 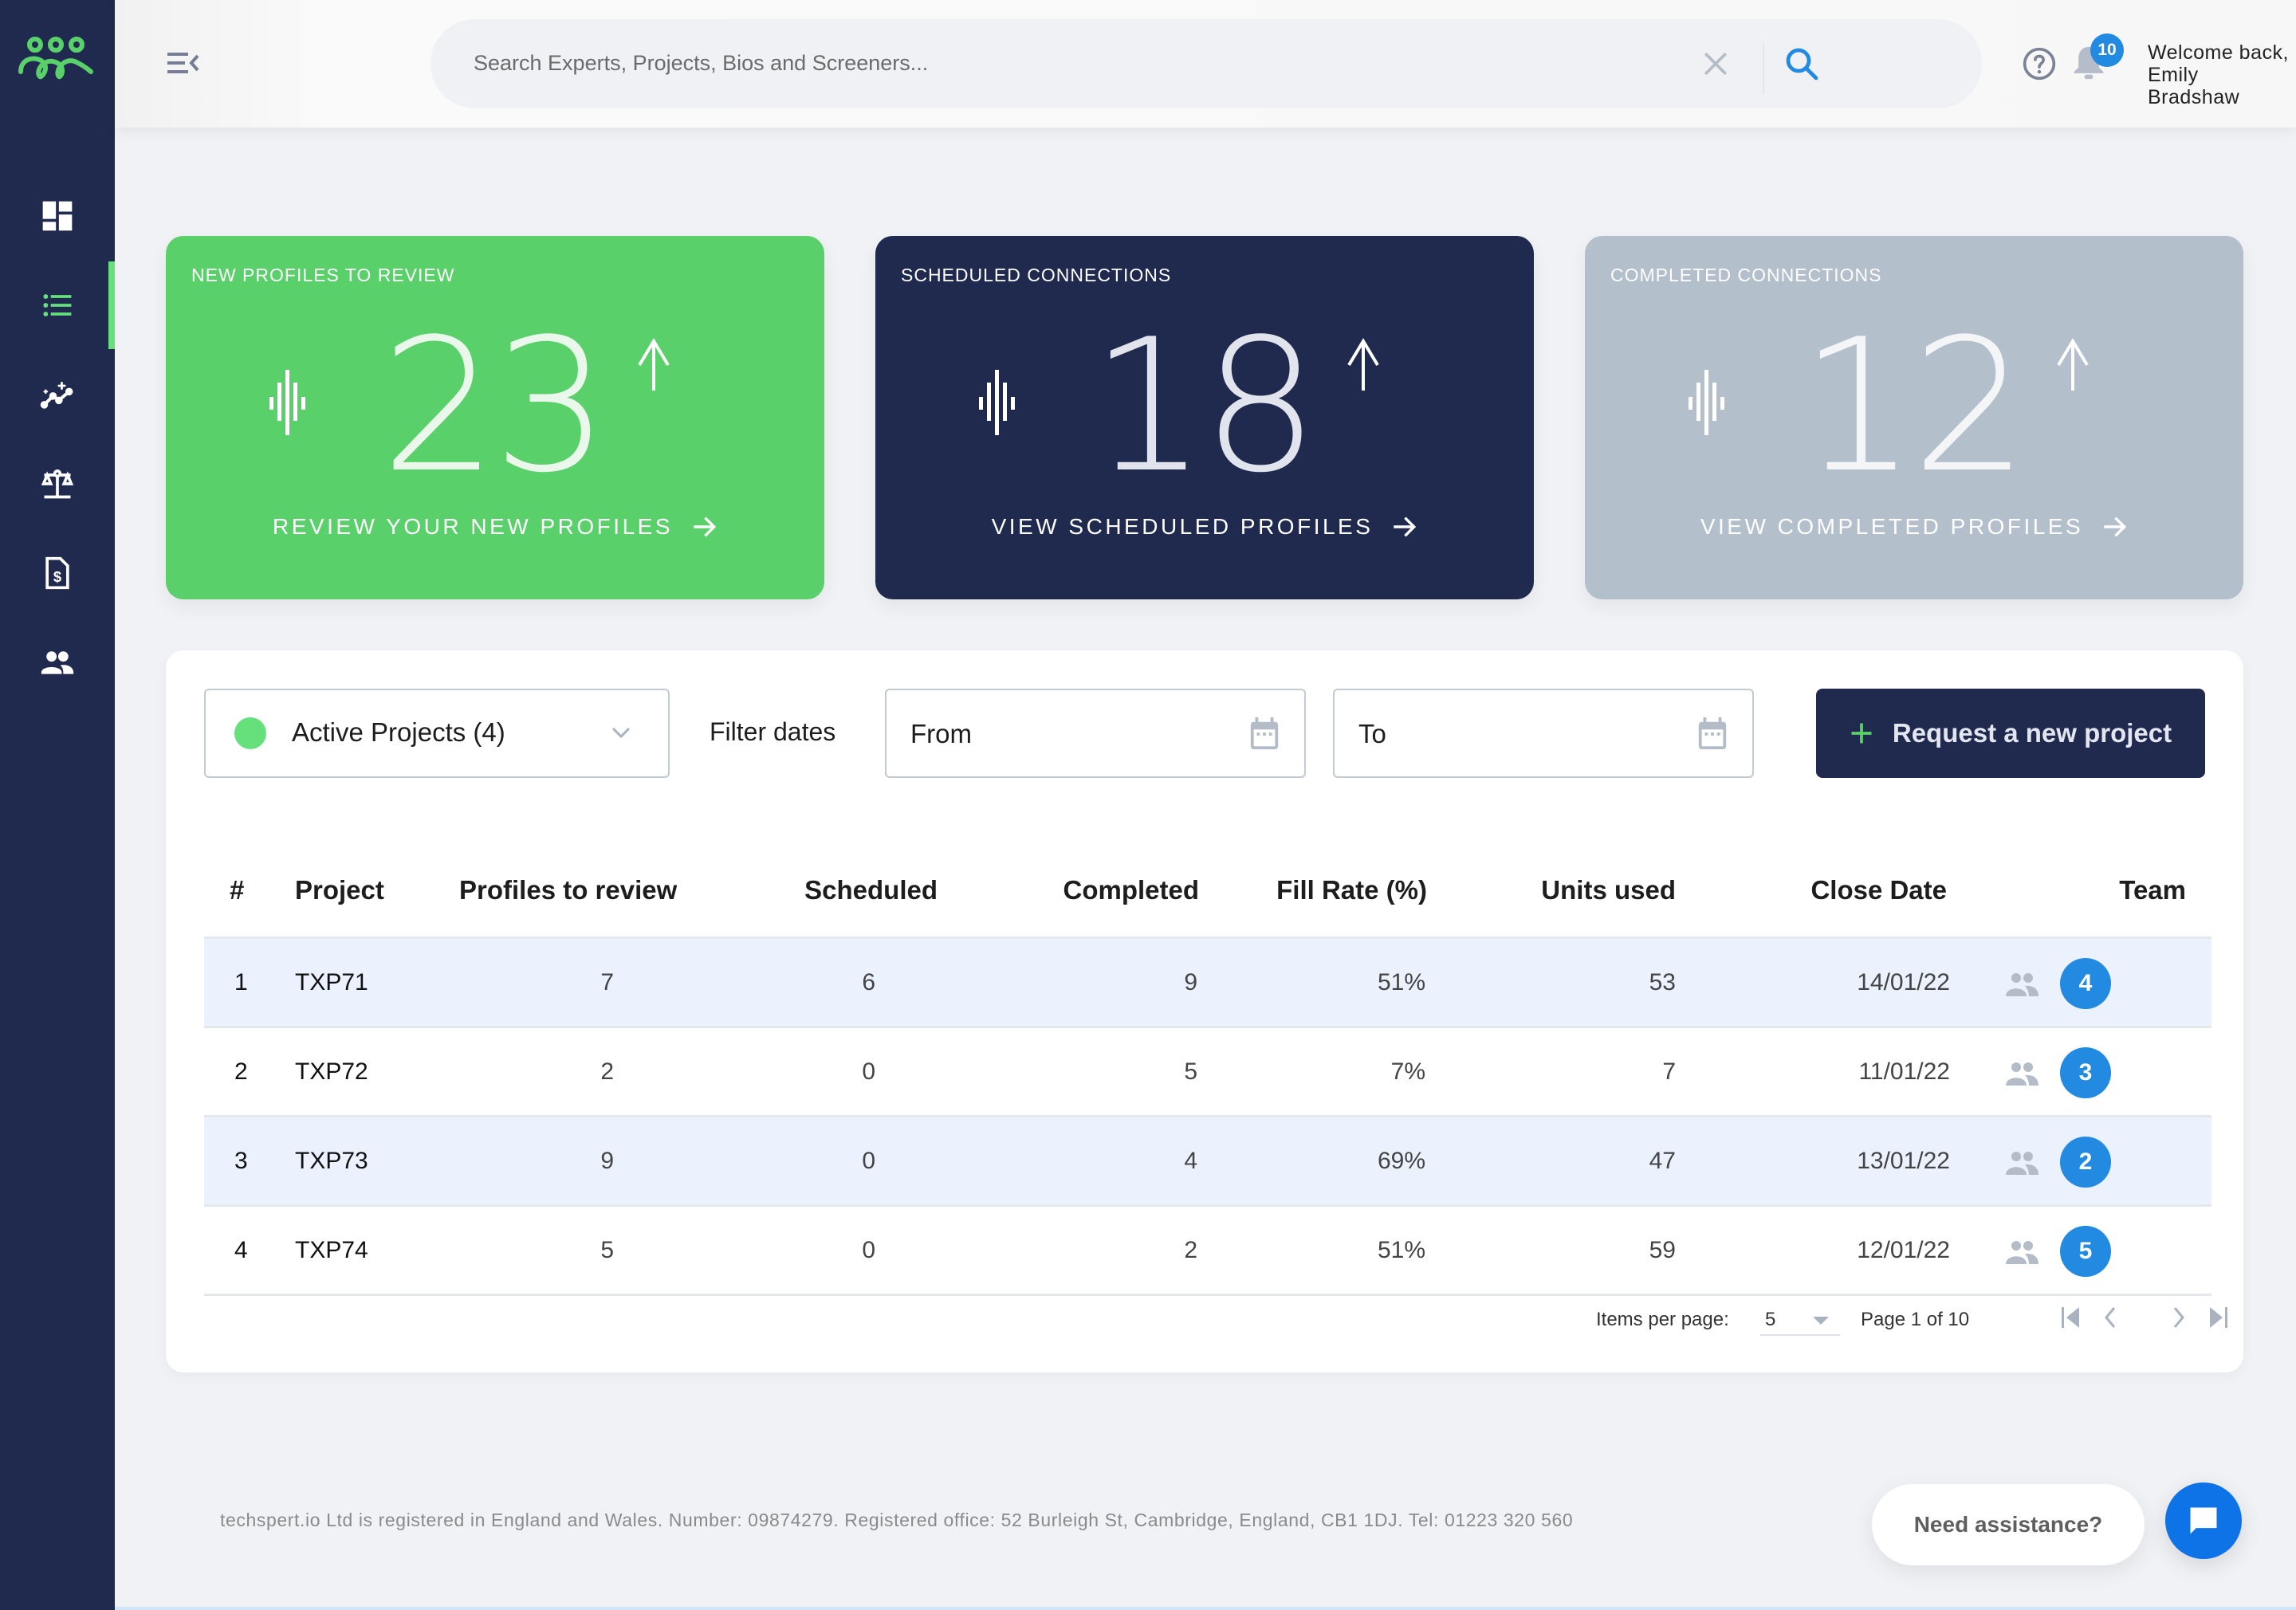 I want to click on cell-units: 59, so click(x=1662, y=1250).